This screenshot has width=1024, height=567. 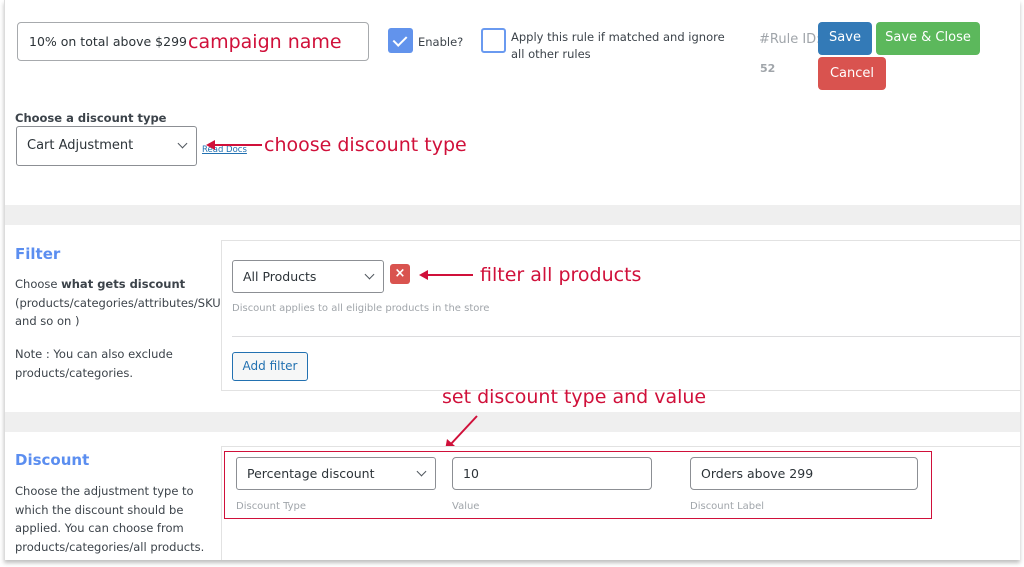 What do you see at coordinates (400, 40) in the screenshot?
I see `enable-checkbox` at bounding box center [400, 40].